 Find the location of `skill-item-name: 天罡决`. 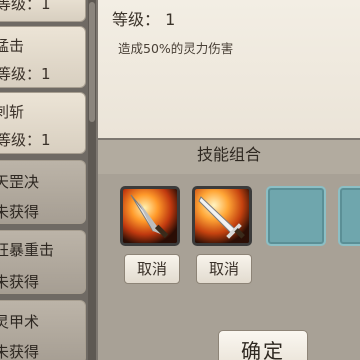

skill-item-name: 天罡决 is located at coordinates (20, 182).